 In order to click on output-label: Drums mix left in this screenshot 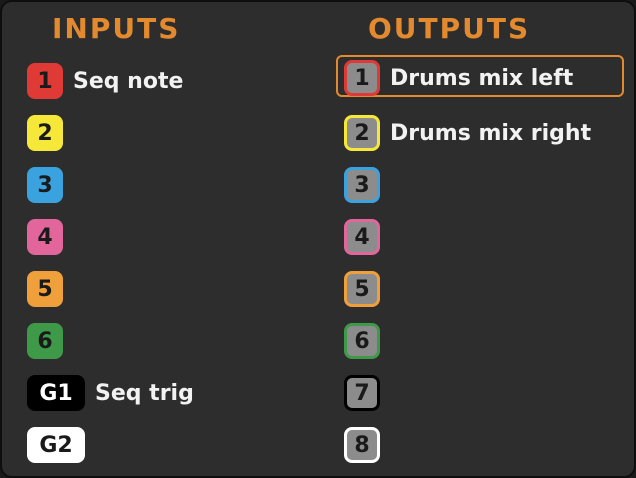, I will do `click(482, 78)`.